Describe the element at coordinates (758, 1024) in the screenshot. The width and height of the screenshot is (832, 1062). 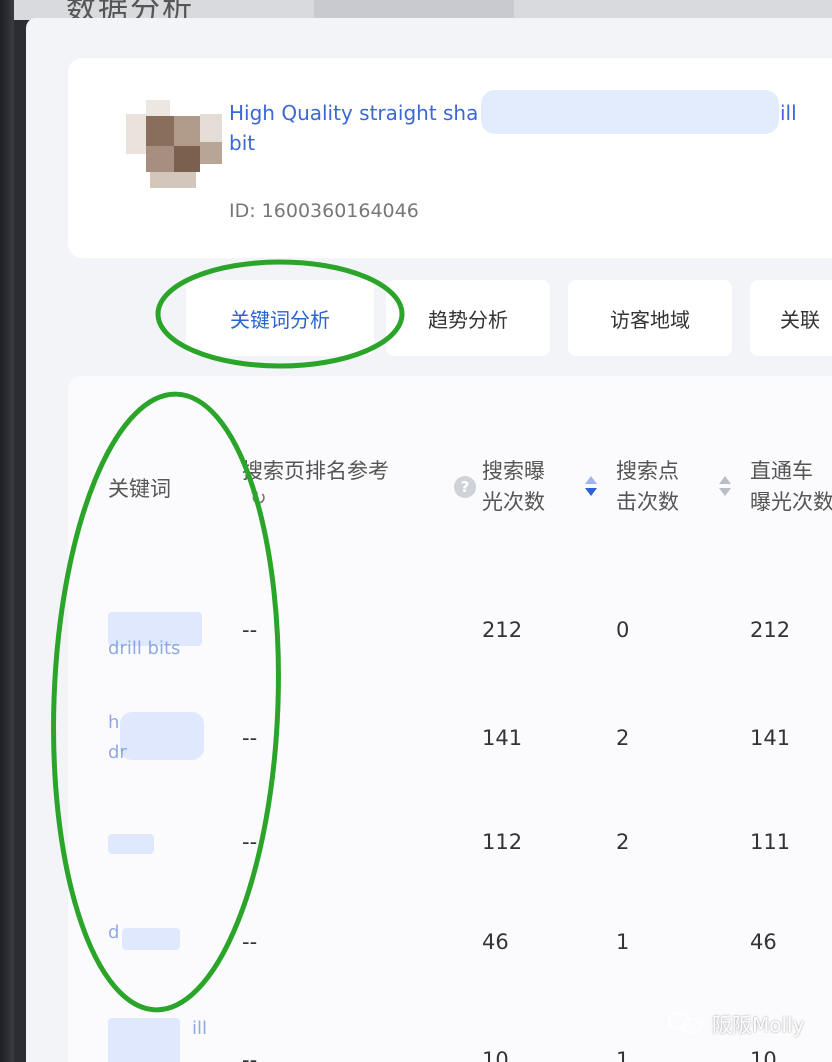
I see `watermark-text: 阪阪Molly` at that location.